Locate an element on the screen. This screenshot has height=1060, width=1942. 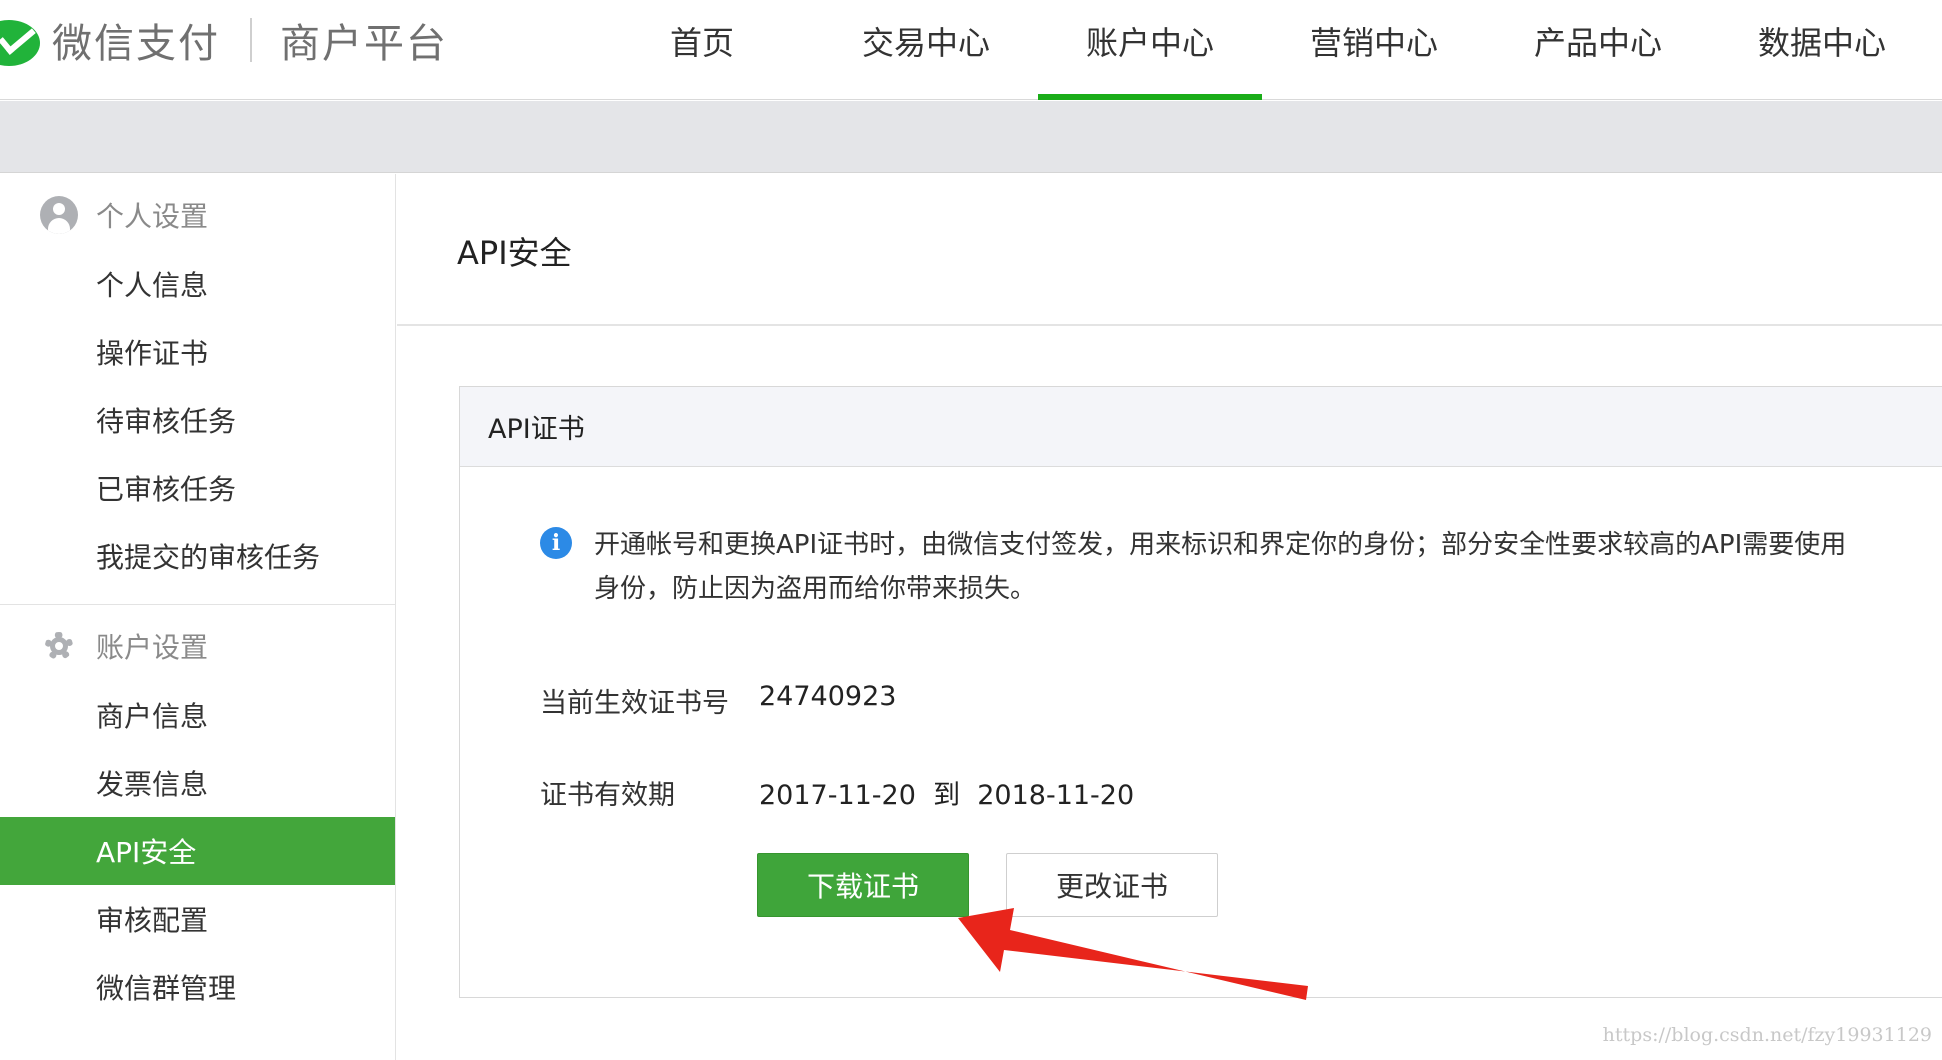
notice-line-2: 身份，防止因为盗用而给你带来损失。 is located at coordinates (815, 589).